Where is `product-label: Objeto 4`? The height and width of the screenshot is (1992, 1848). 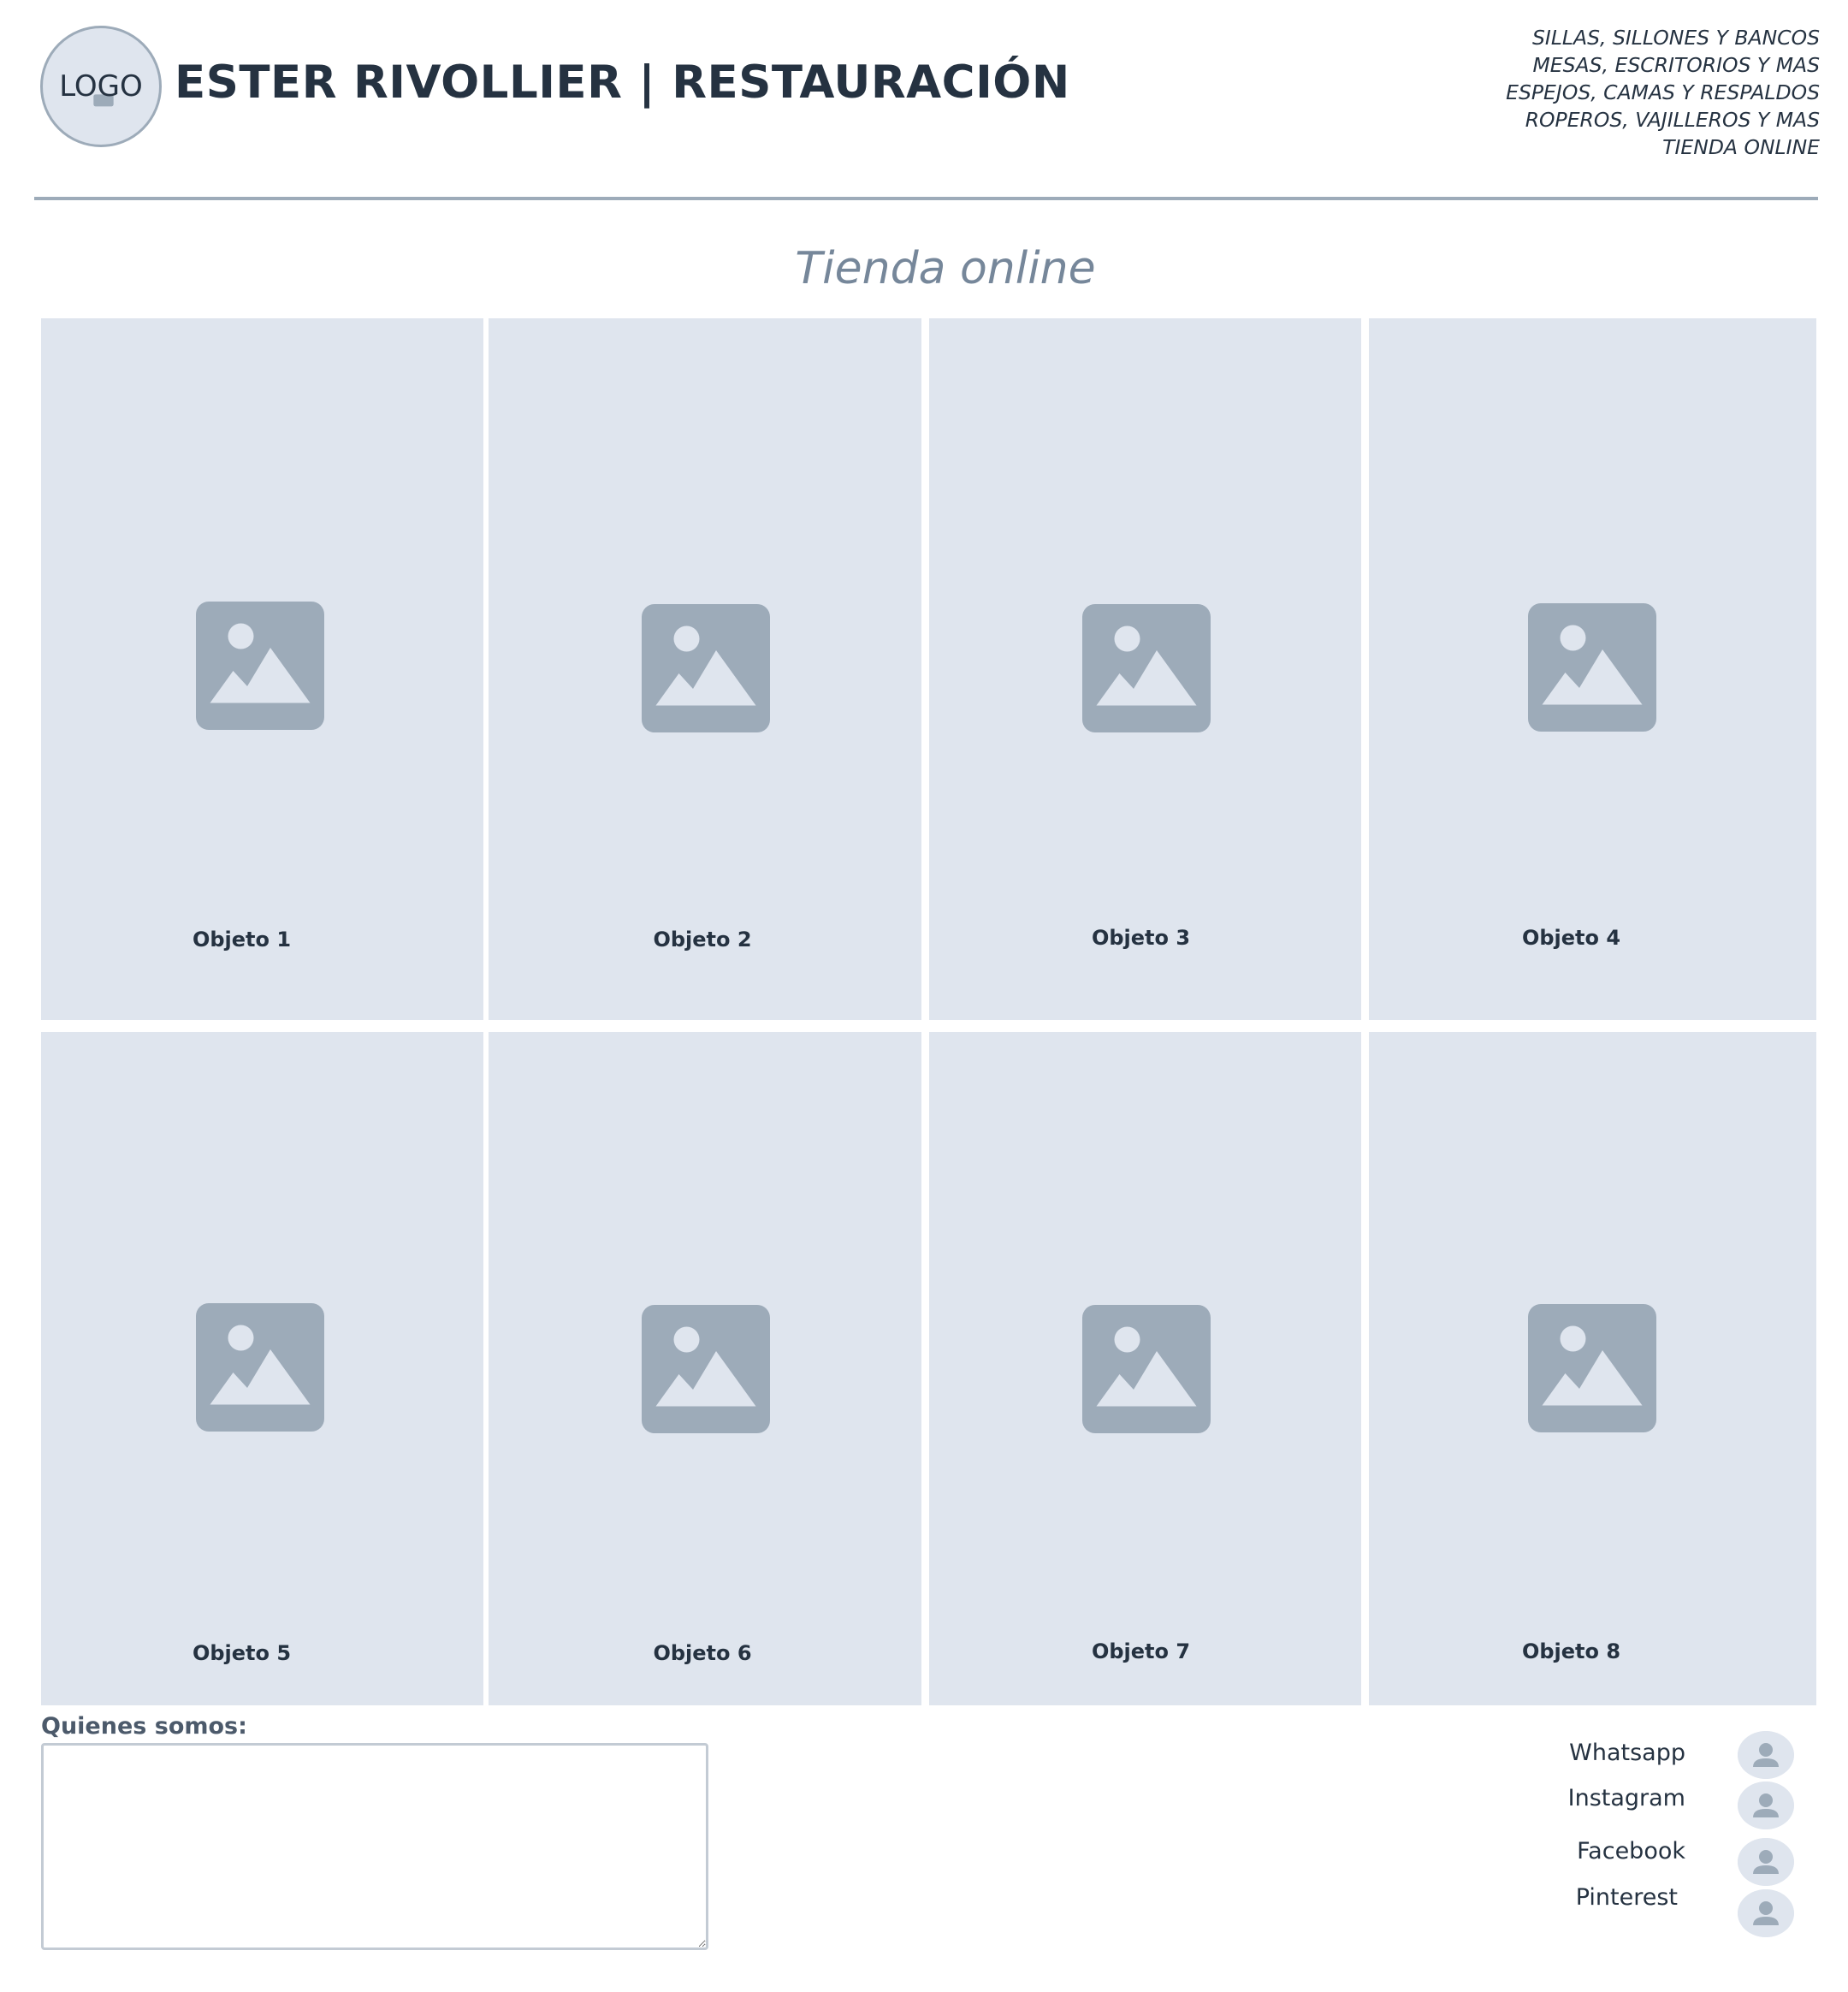
product-label: Objeto 4 is located at coordinates (1571, 938).